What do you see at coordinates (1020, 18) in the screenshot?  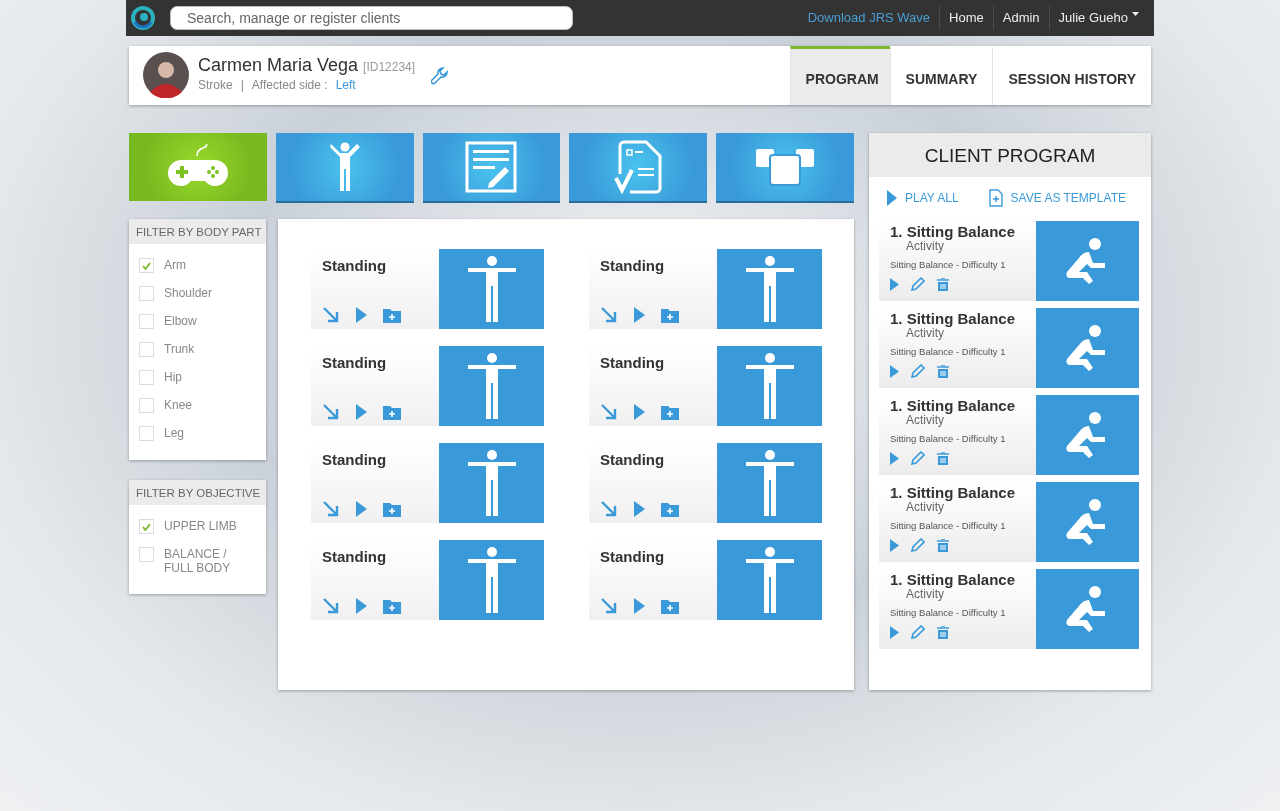 I see `nav-link: Admin` at bounding box center [1020, 18].